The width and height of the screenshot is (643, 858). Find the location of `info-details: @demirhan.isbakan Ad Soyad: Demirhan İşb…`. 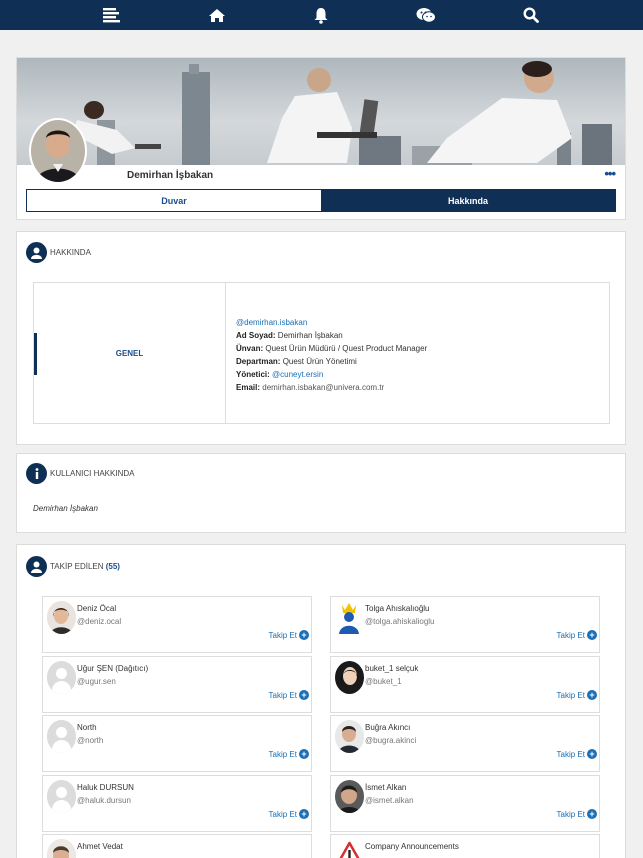

info-details: @demirhan.isbakan Ad Soyad: Demirhan İşb… is located at coordinates (331, 353).